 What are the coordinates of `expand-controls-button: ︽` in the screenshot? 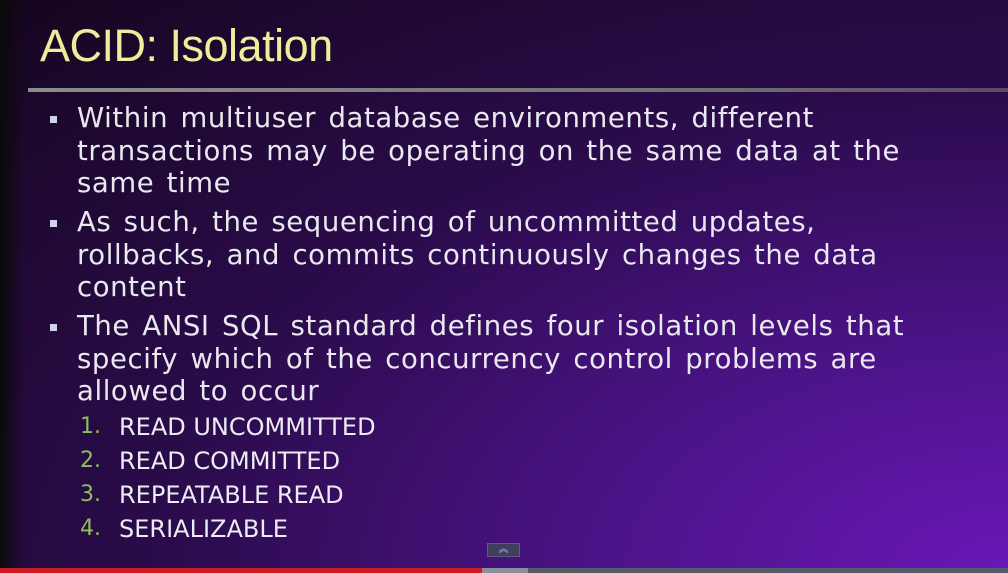 It's located at (503, 550).